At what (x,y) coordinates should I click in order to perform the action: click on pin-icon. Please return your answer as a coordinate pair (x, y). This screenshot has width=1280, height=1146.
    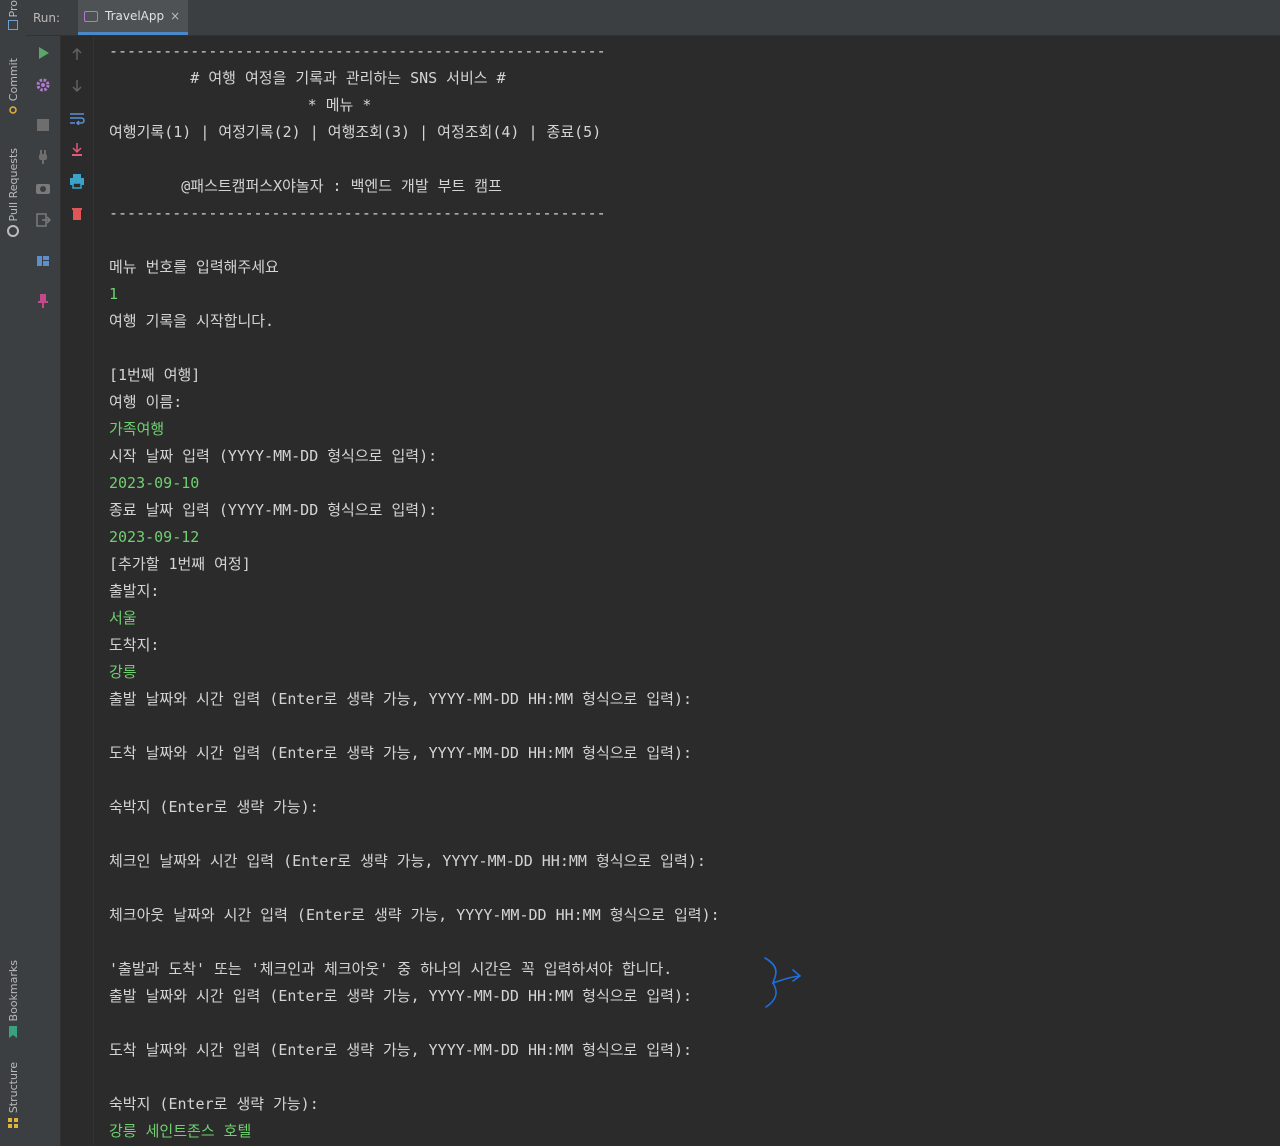
    Looking at the image, I should click on (43, 301).